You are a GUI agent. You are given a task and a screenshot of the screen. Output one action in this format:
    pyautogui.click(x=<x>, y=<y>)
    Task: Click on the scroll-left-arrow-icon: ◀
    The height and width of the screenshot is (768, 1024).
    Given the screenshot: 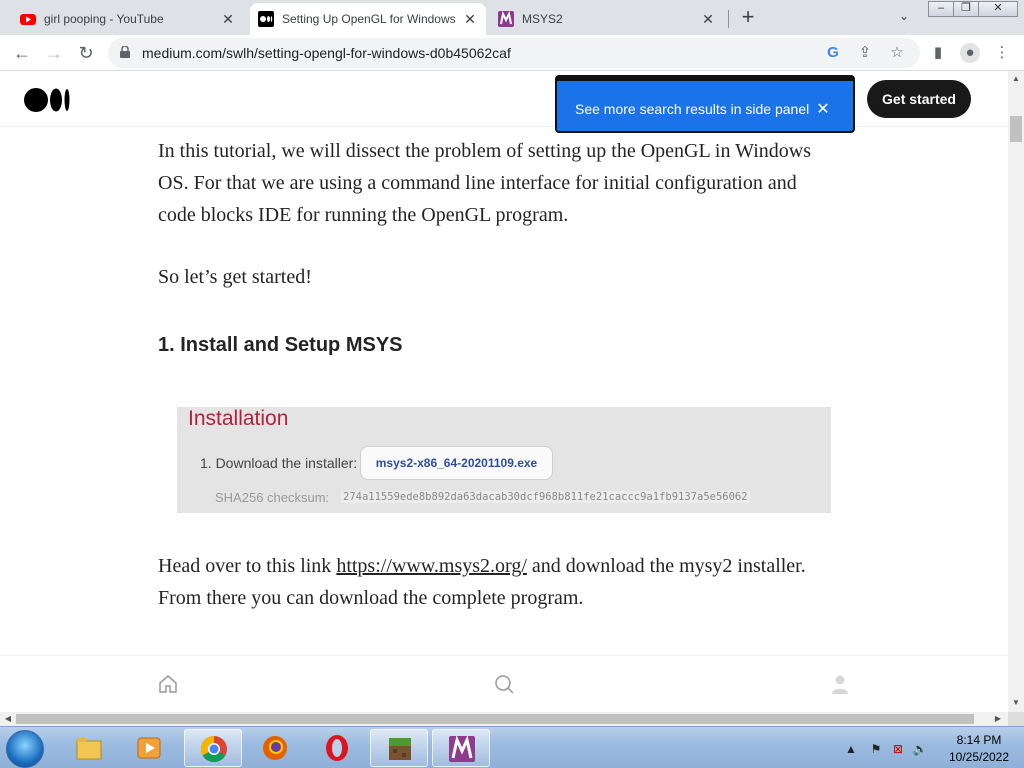 What is the action you would take?
    pyautogui.click(x=8, y=718)
    